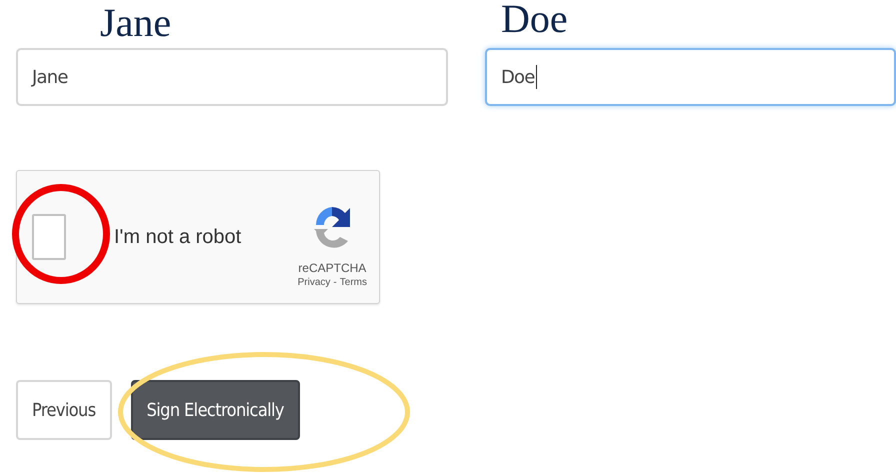 The image size is (896, 474). What do you see at coordinates (178, 237) in the screenshot?
I see `checkbox-label: I'm not a robot` at bounding box center [178, 237].